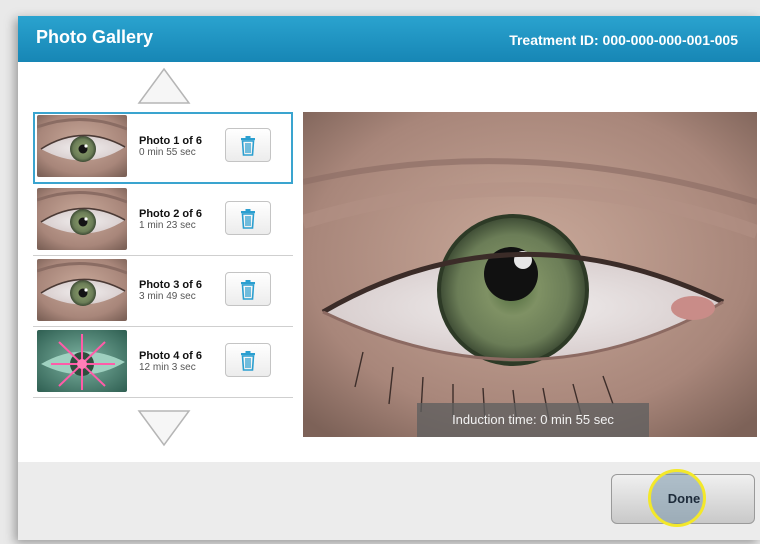  Describe the element at coordinates (170, 214) in the screenshot. I see `photo-title: Photo 2 of 6` at that location.